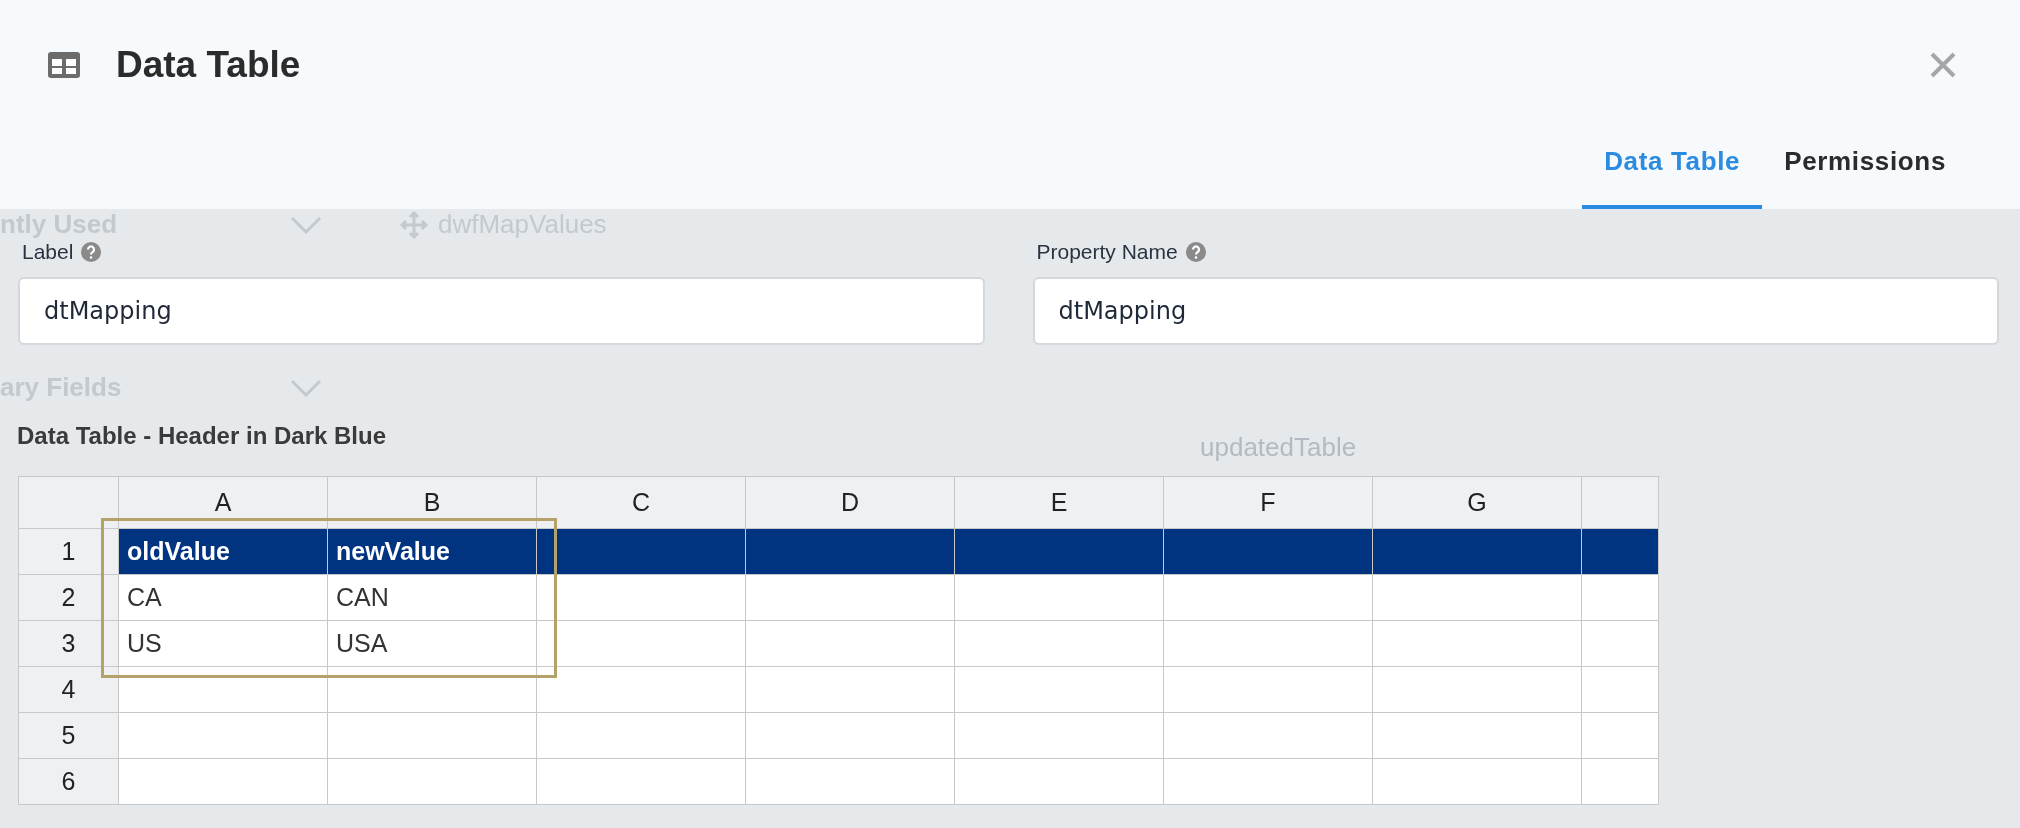  Describe the element at coordinates (48, 252) in the screenshot. I see `field-label: Label` at that location.